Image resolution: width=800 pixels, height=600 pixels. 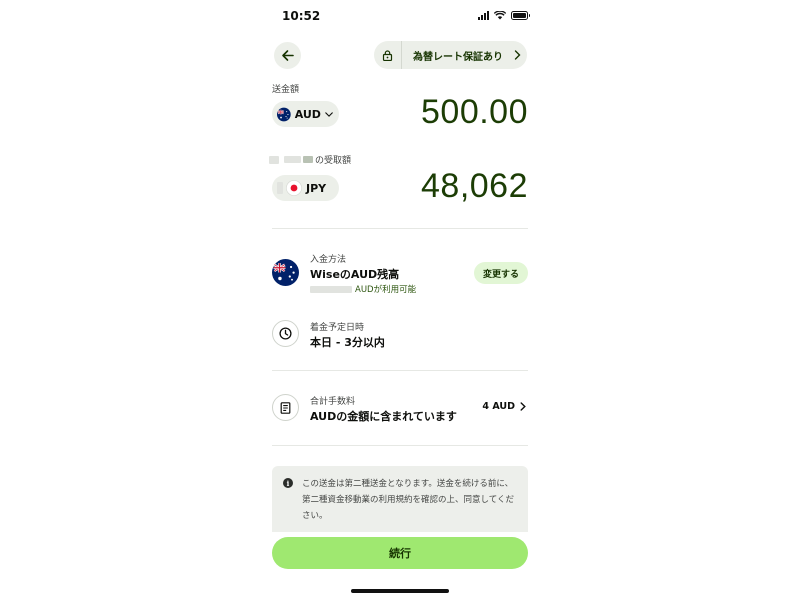 What do you see at coordinates (331, 289) in the screenshot?
I see `redacted-balance` at bounding box center [331, 289].